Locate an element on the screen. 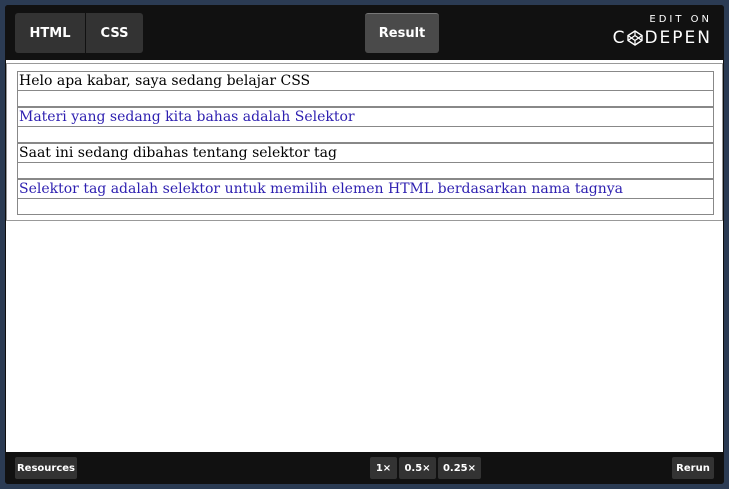  paragraph-2-margin is located at coordinates (365, 135).